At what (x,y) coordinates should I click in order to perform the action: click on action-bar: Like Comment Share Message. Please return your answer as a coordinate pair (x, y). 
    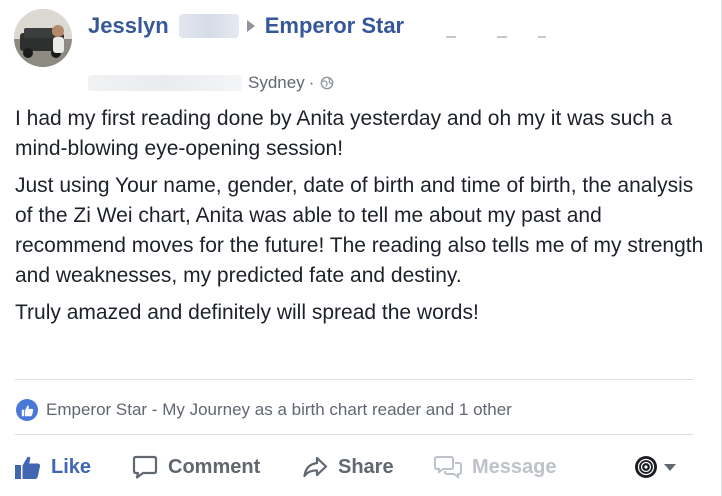
    Looking at the image, I should click on (361, 467).